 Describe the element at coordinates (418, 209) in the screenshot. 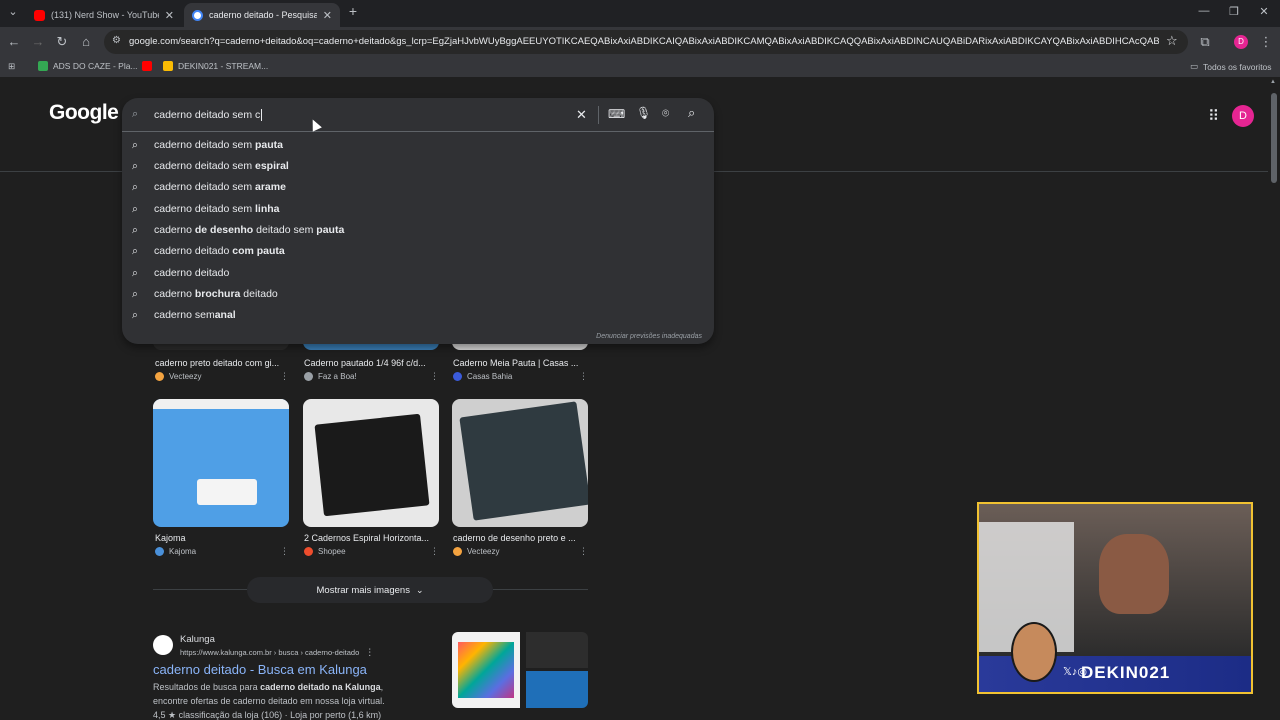

I see `suggestion-item: ⌕ caderno deitado sem linha` at that location.